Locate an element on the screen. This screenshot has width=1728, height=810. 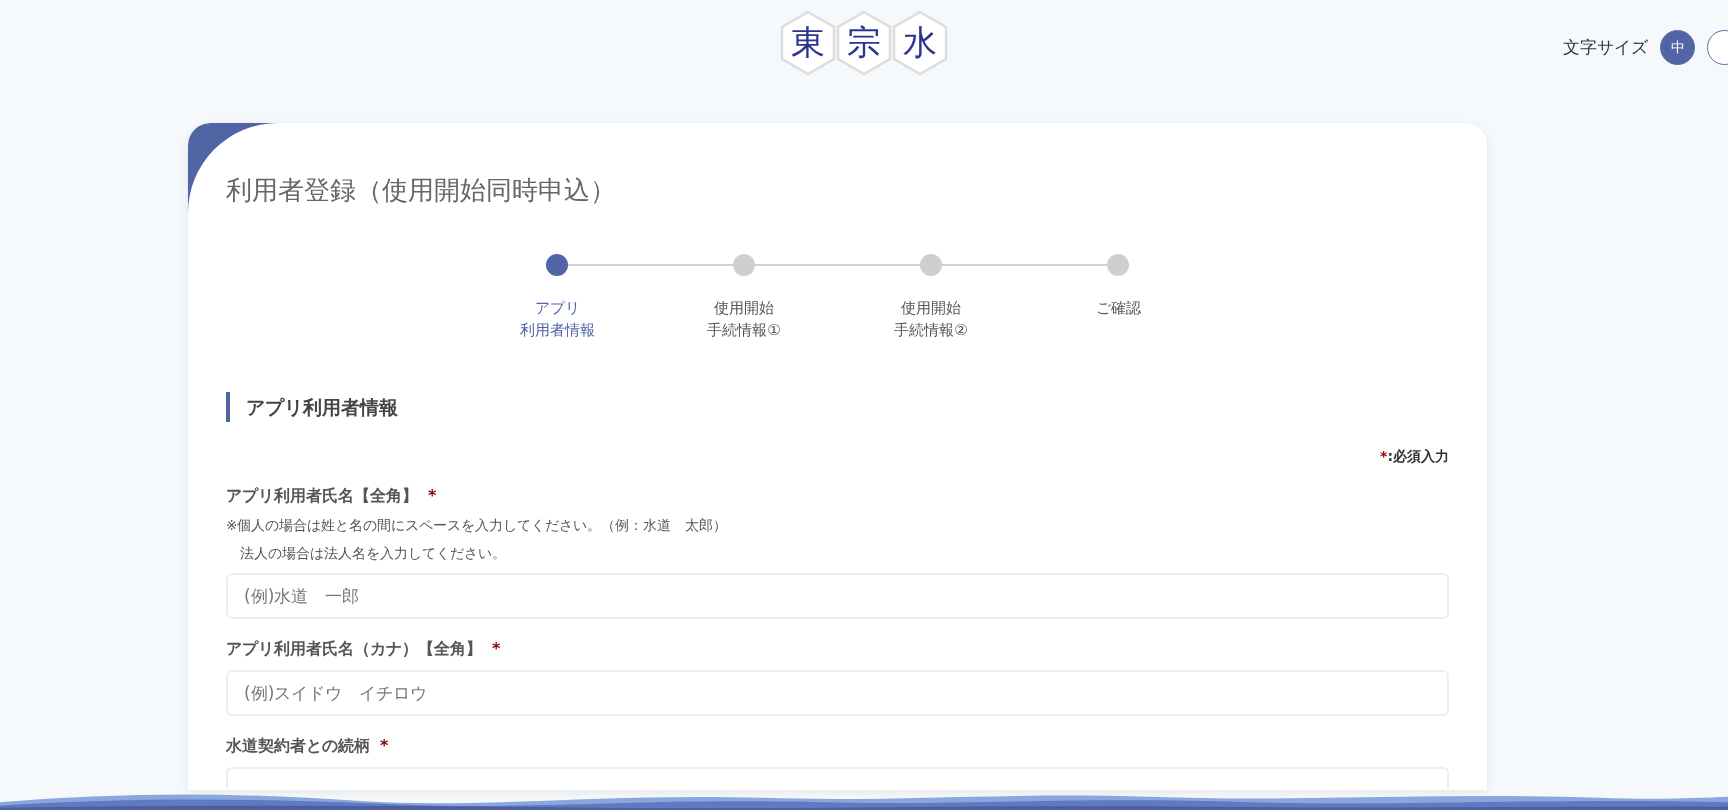
field-label: アプリ利用者氏名【全角】 is located at coordinates (322, 496).